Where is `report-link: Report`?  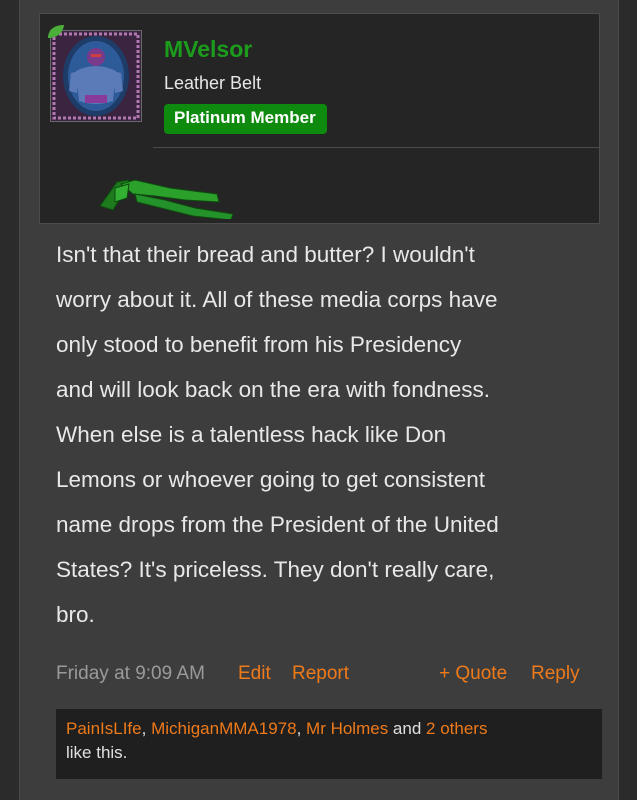
report-link: Report is located at coordinates (320, 674).